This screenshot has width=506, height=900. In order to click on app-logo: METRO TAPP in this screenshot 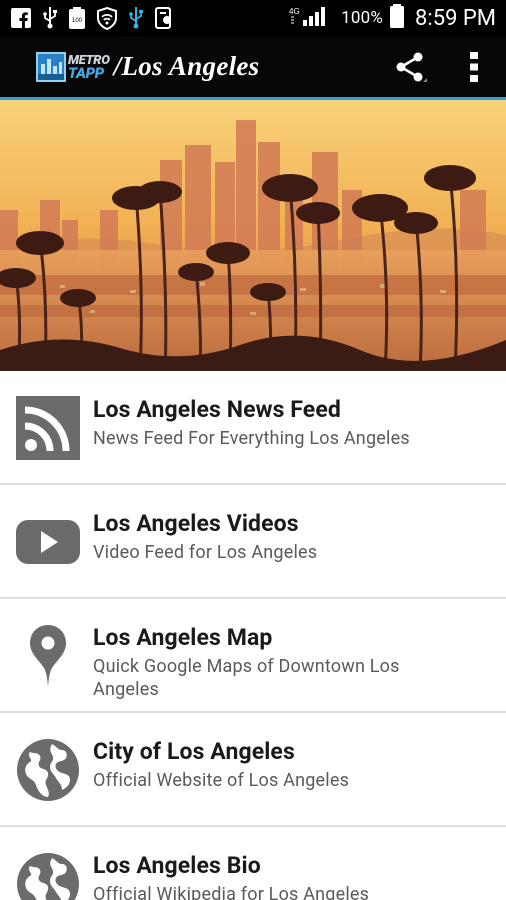, I will do `click(73, 67)`.